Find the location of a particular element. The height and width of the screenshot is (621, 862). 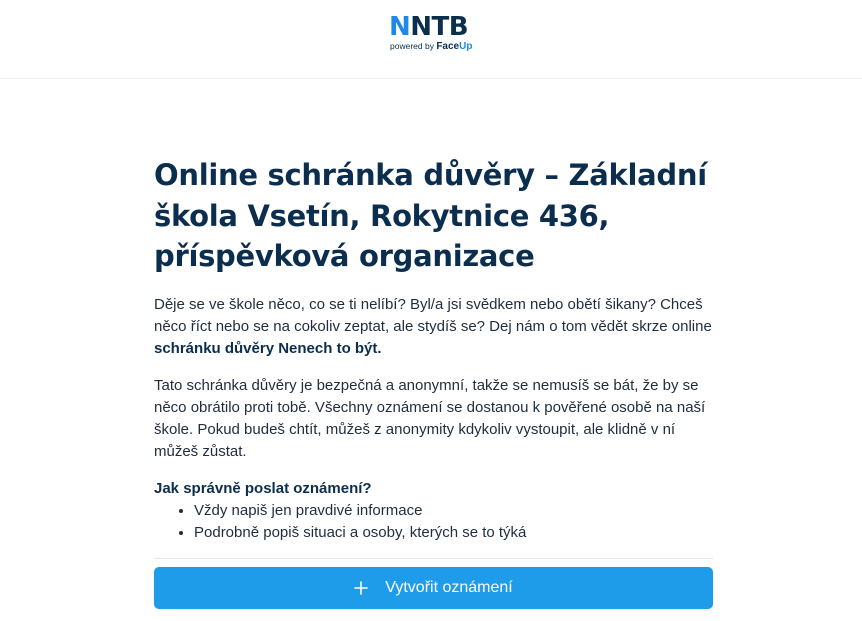

logo-powered-by: powered by FaceUp is located at coordinates (434, 46).